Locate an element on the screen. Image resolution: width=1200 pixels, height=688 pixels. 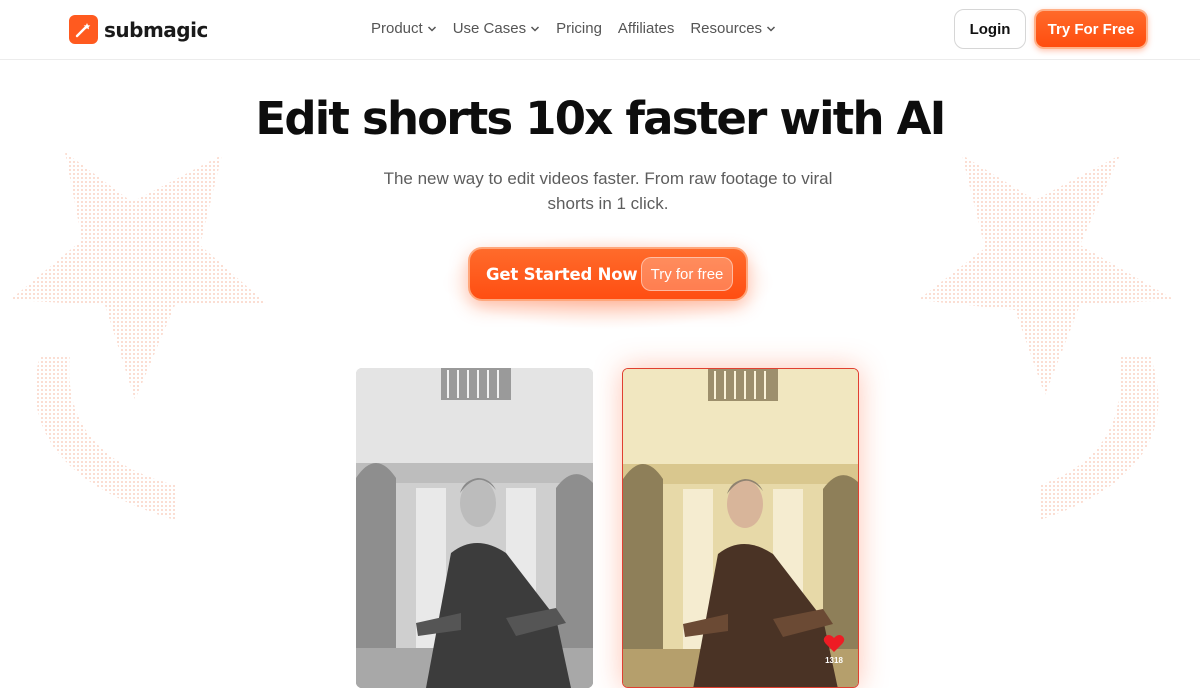
menu-item-label: Resources is located at coordinates (726, 28).